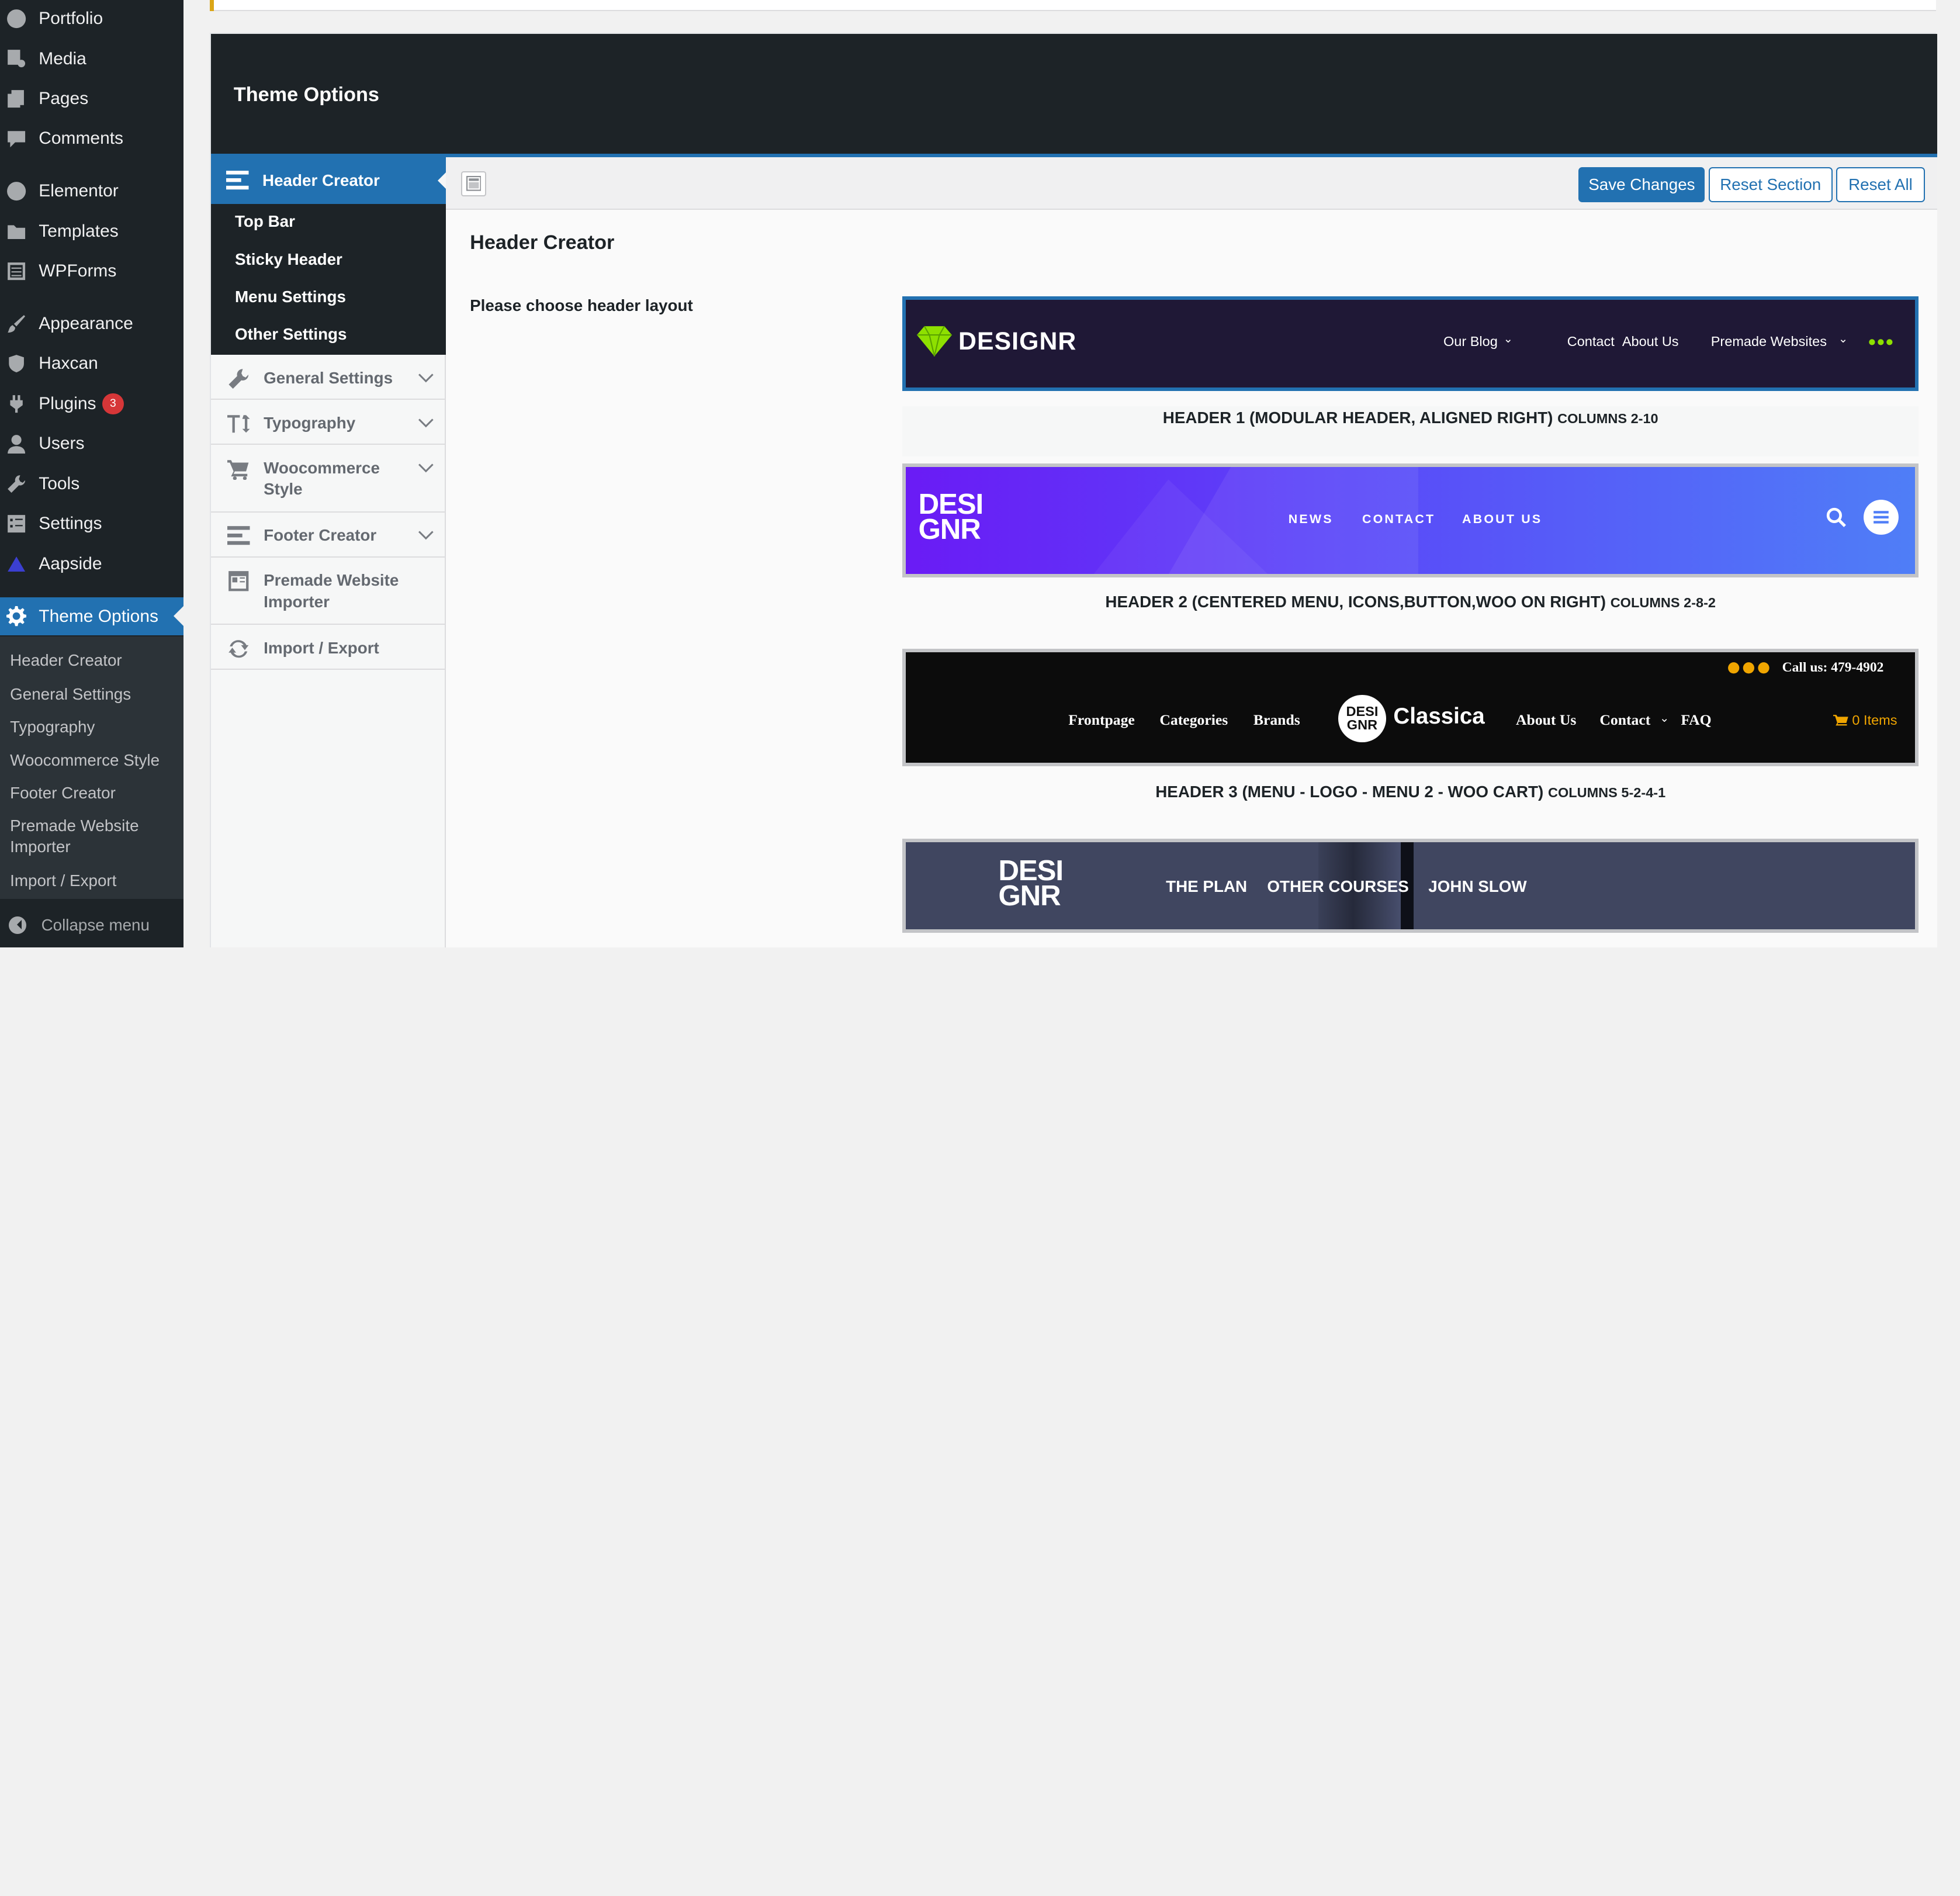 Image resolution: width=1960 pixels, height=1896 pixels. I want to click on section-label: Woocommerce Style, so click(322, 479).